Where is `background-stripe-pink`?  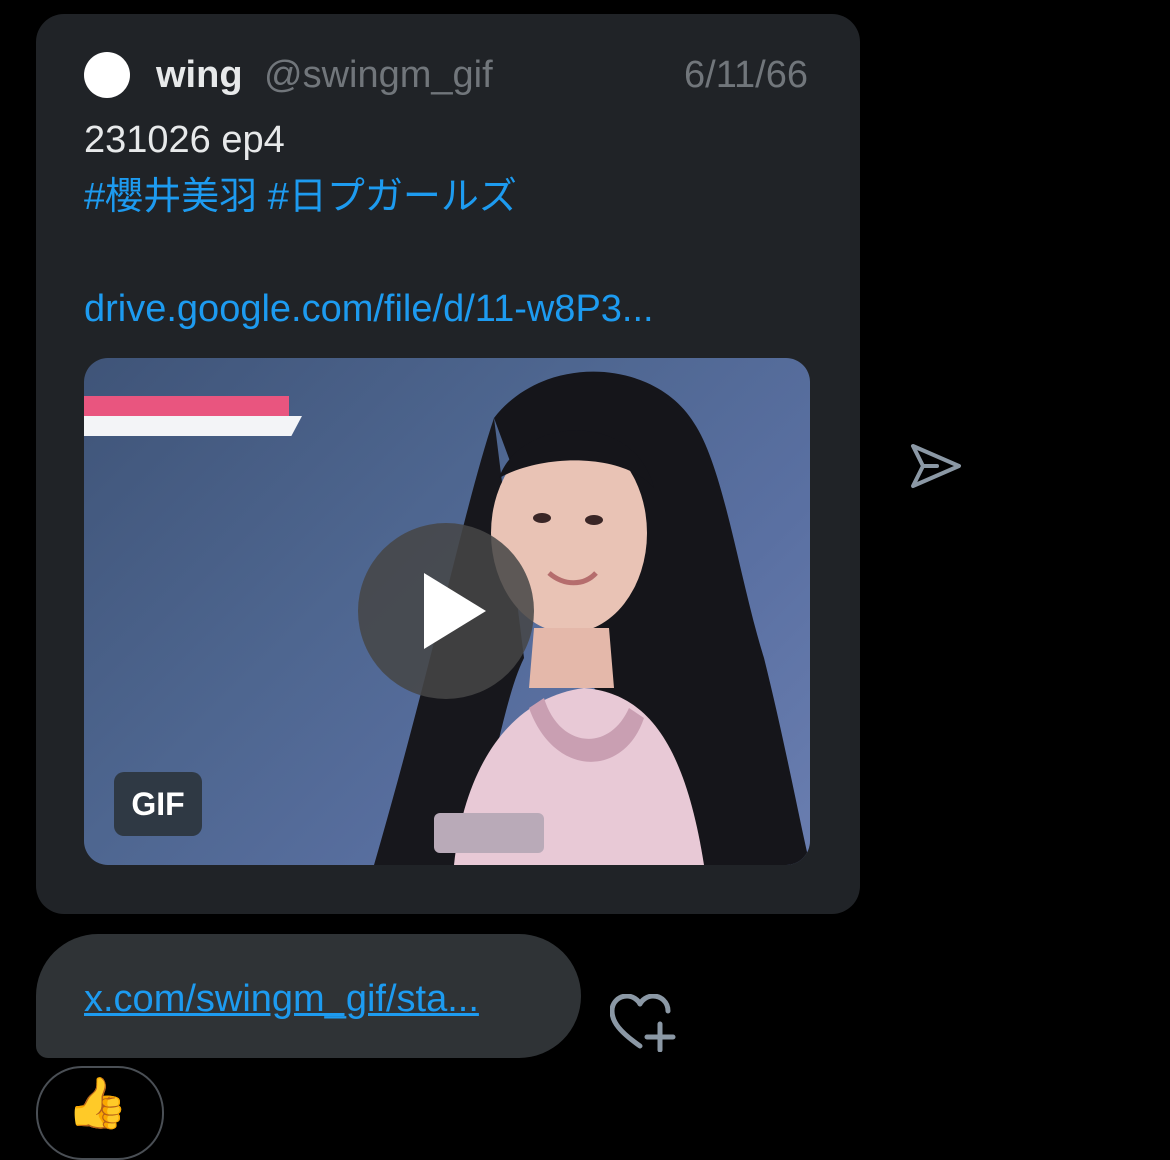
background-stripe-pink is located at coordinates (186, 406).